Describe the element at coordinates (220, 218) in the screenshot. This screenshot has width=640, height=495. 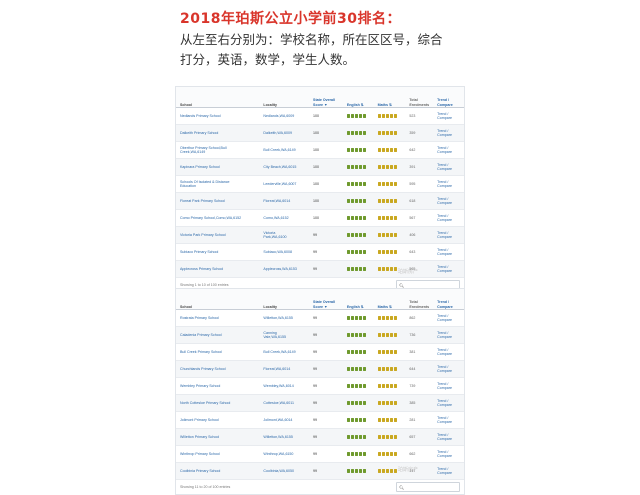
I see `school-link: Como Primary School,Como,WA,6152` at that location.